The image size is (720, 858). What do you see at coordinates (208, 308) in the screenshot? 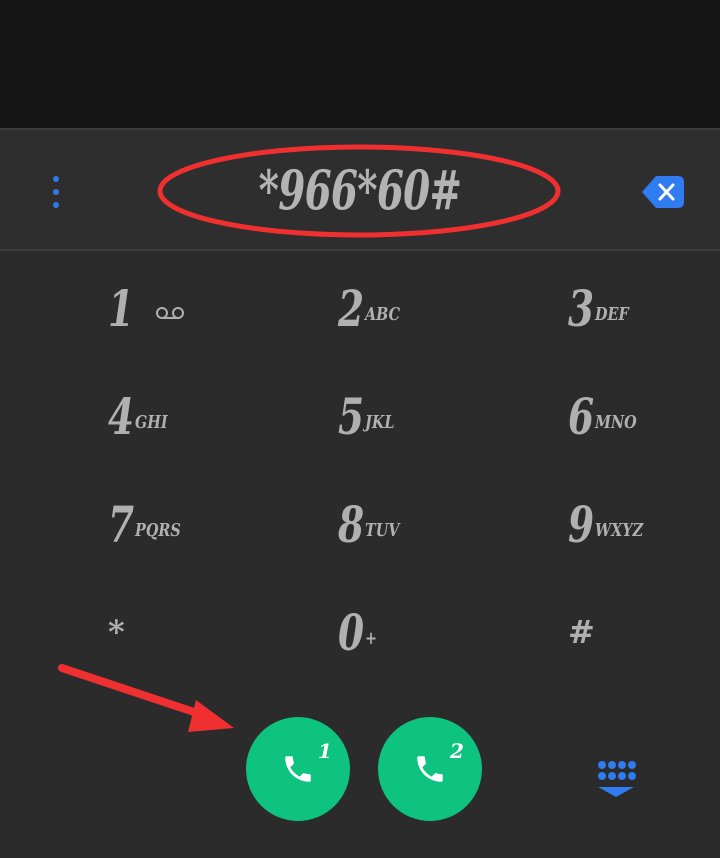
I see `key-1: 1` at bounding box center [208, 308].